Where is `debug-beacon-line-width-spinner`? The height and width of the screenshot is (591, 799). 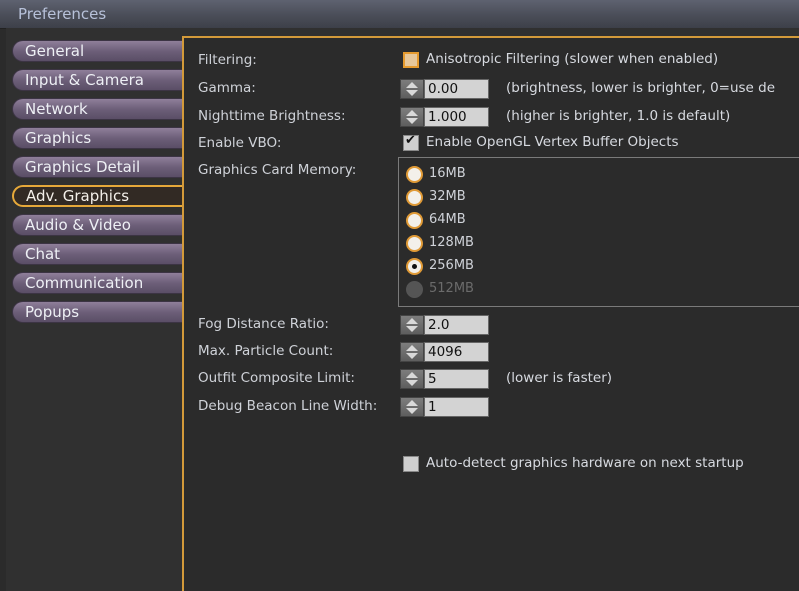
debug-beacon-line-width-spinner is located at coordinates (412, 407).